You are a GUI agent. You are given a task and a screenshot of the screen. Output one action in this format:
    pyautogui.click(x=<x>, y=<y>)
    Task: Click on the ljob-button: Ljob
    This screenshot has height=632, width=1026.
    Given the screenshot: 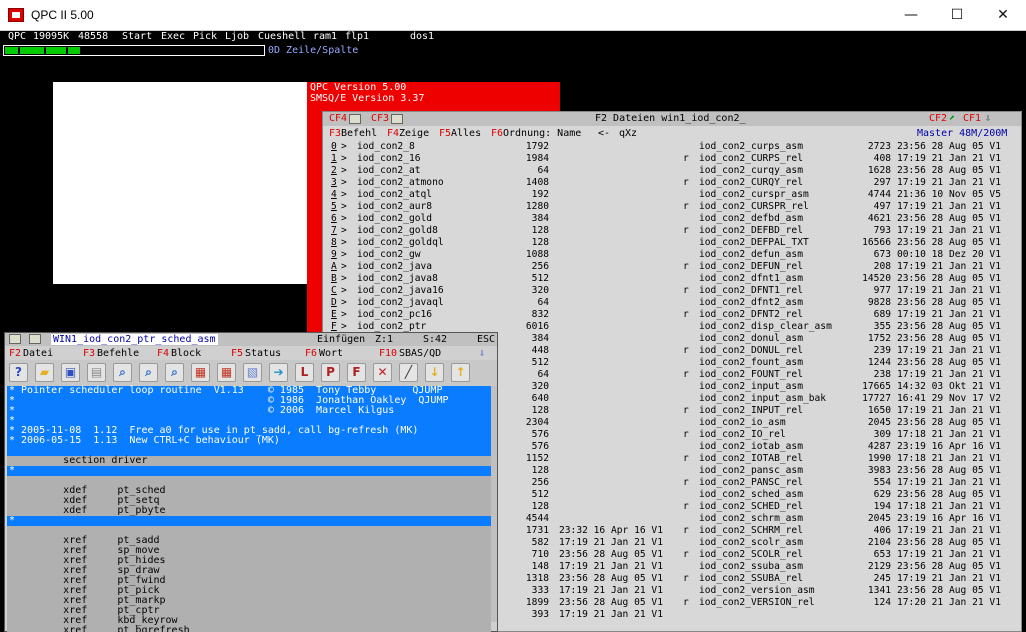 What is the action you would take?
    pyautogui.click(x=237, y=37)
    